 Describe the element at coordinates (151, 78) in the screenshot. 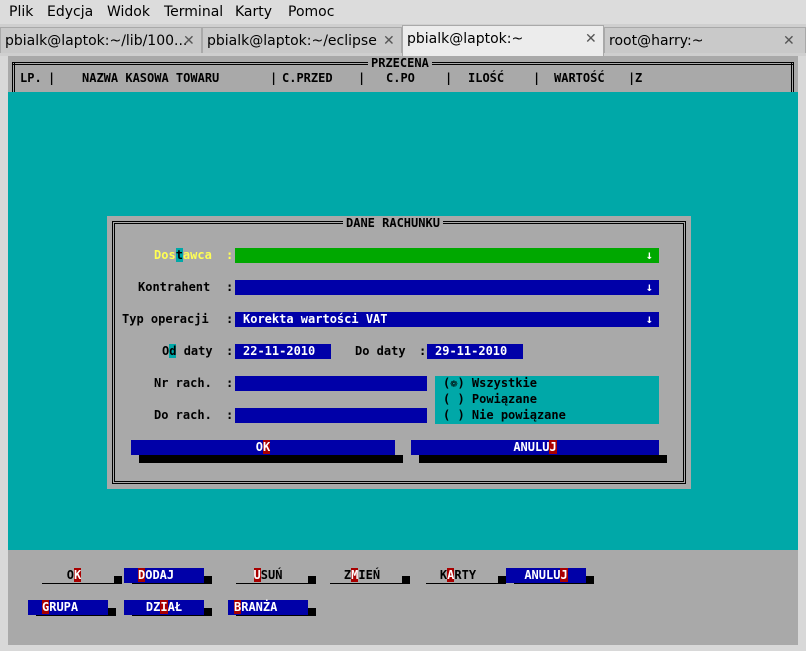

I see `column-header: NAZWA KASOWA TOWARU` at that location.